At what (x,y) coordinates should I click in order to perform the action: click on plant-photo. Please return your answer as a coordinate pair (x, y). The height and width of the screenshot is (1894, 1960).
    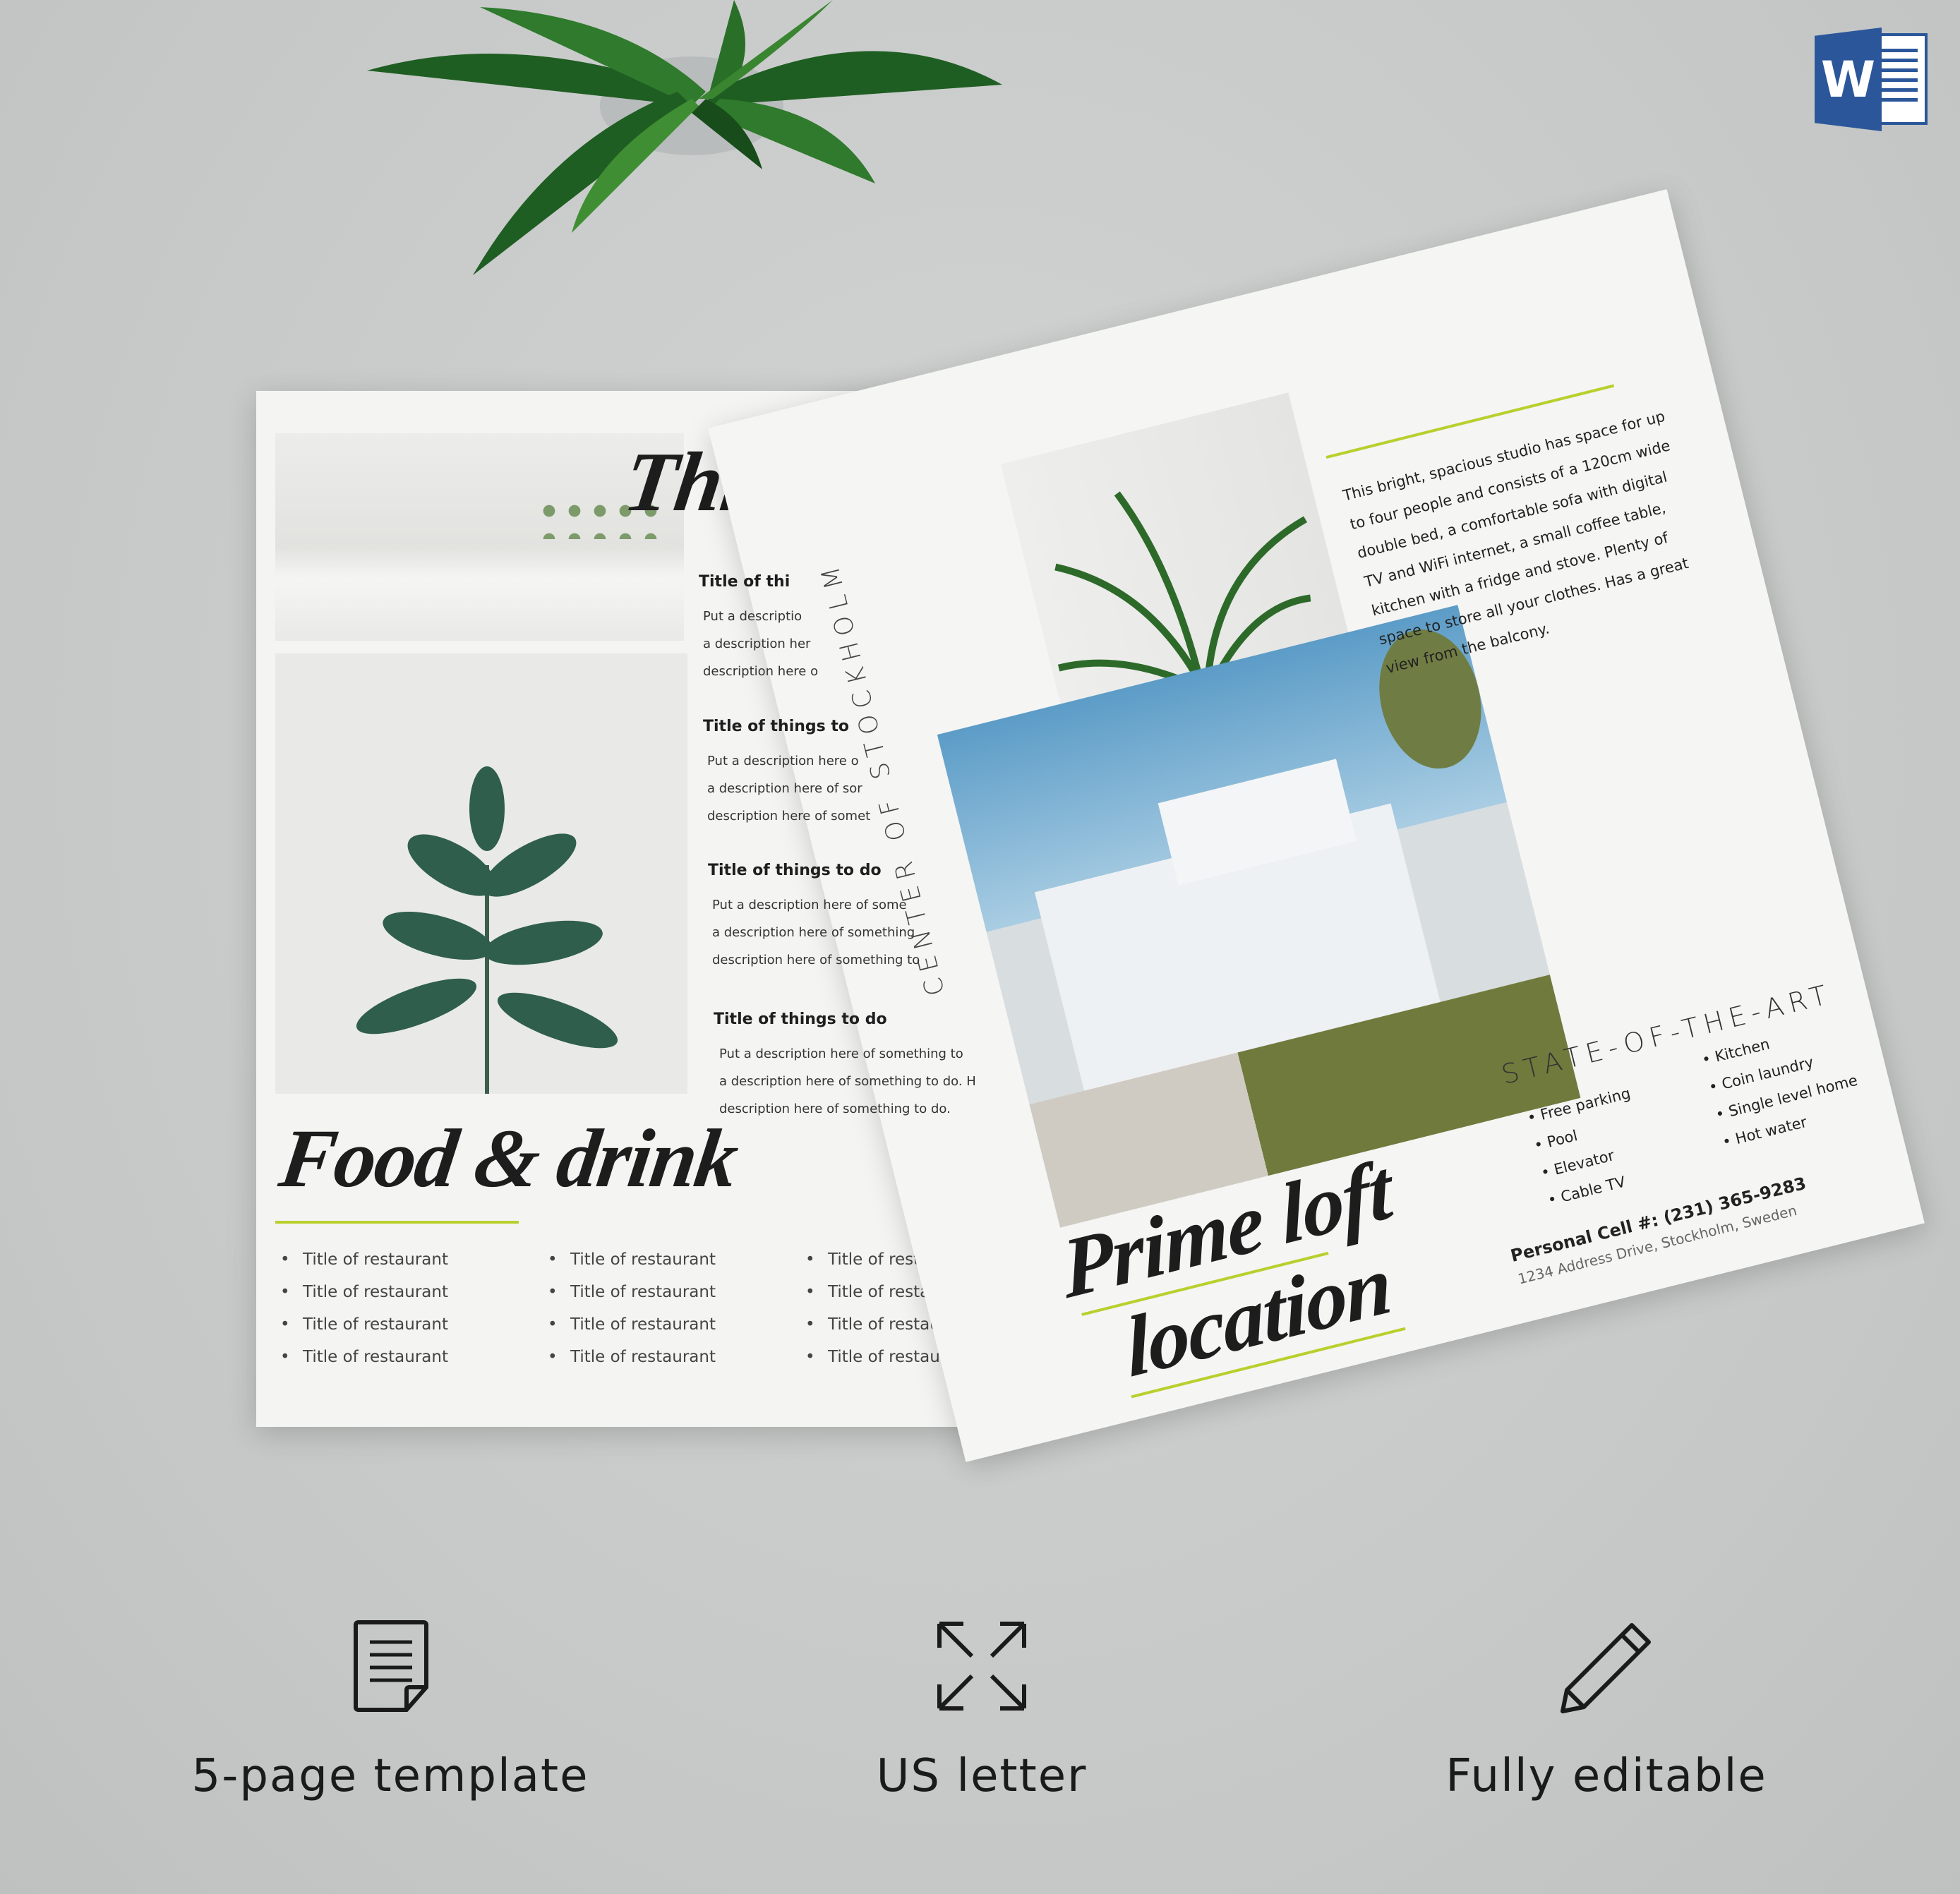
    Looking at the image, I should click on (481, 874).